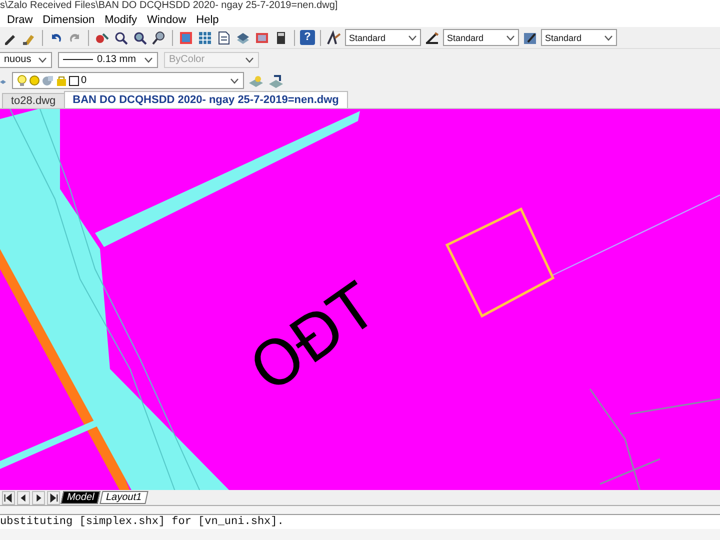 The width and height of the screenshot is (720, 540). Describe the element at coordinates (8, 497) in the screenshot. I see `nav-first-icon` at that location.